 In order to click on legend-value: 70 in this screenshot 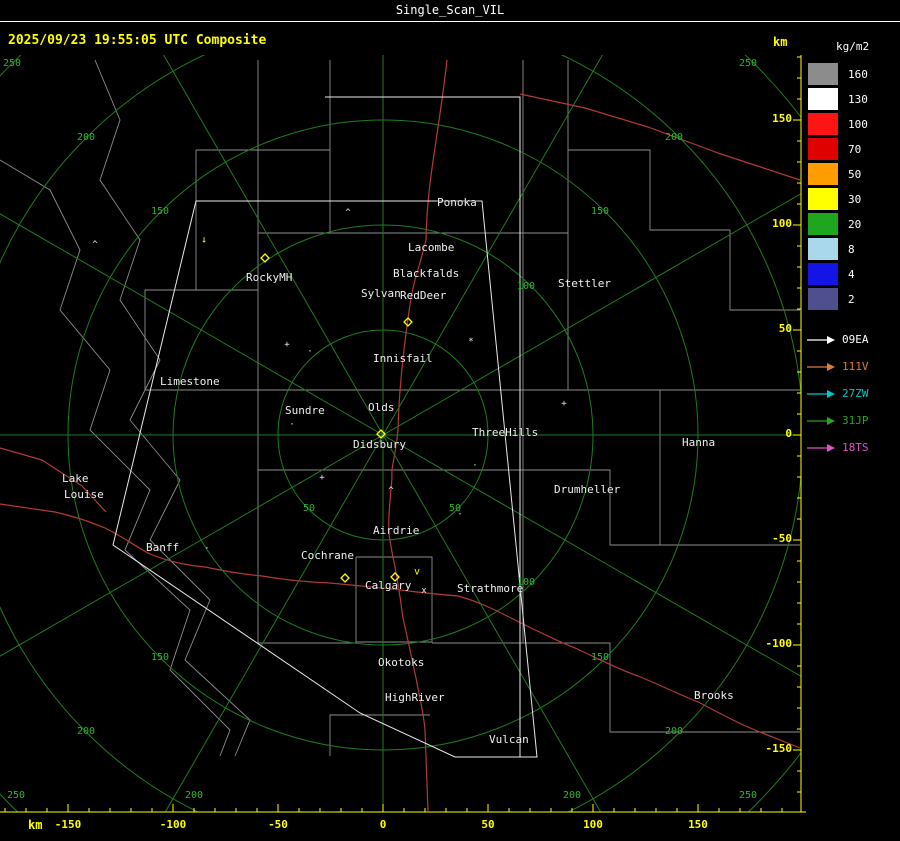, I will do `click(855, 149)`.